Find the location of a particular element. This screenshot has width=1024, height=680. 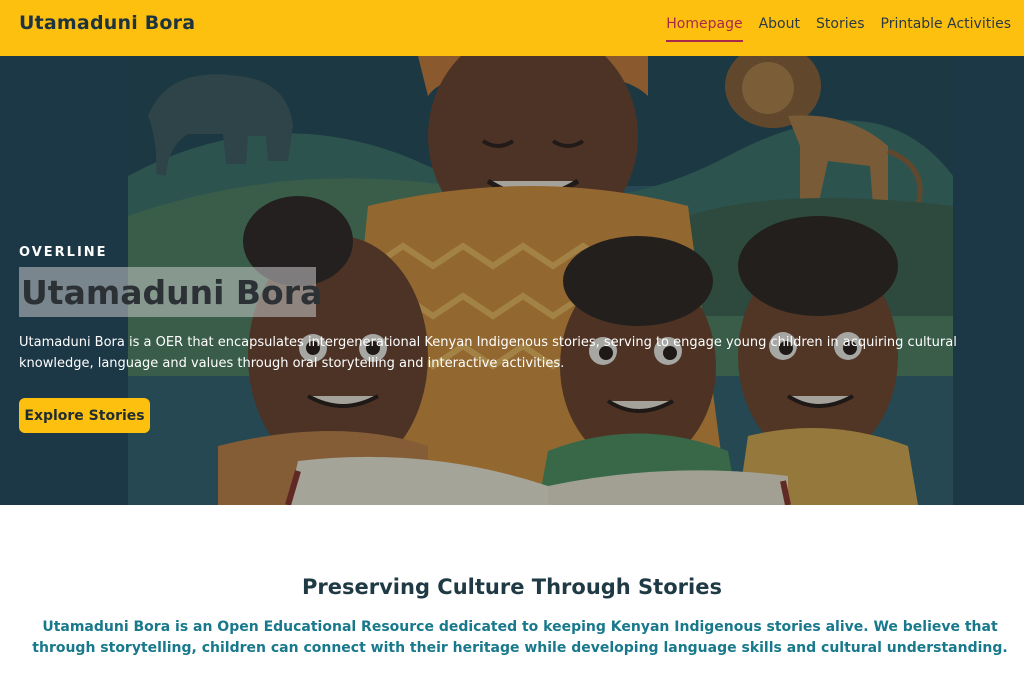

hero-title: Utamaduni Bora is located at coordinates (172, 292).